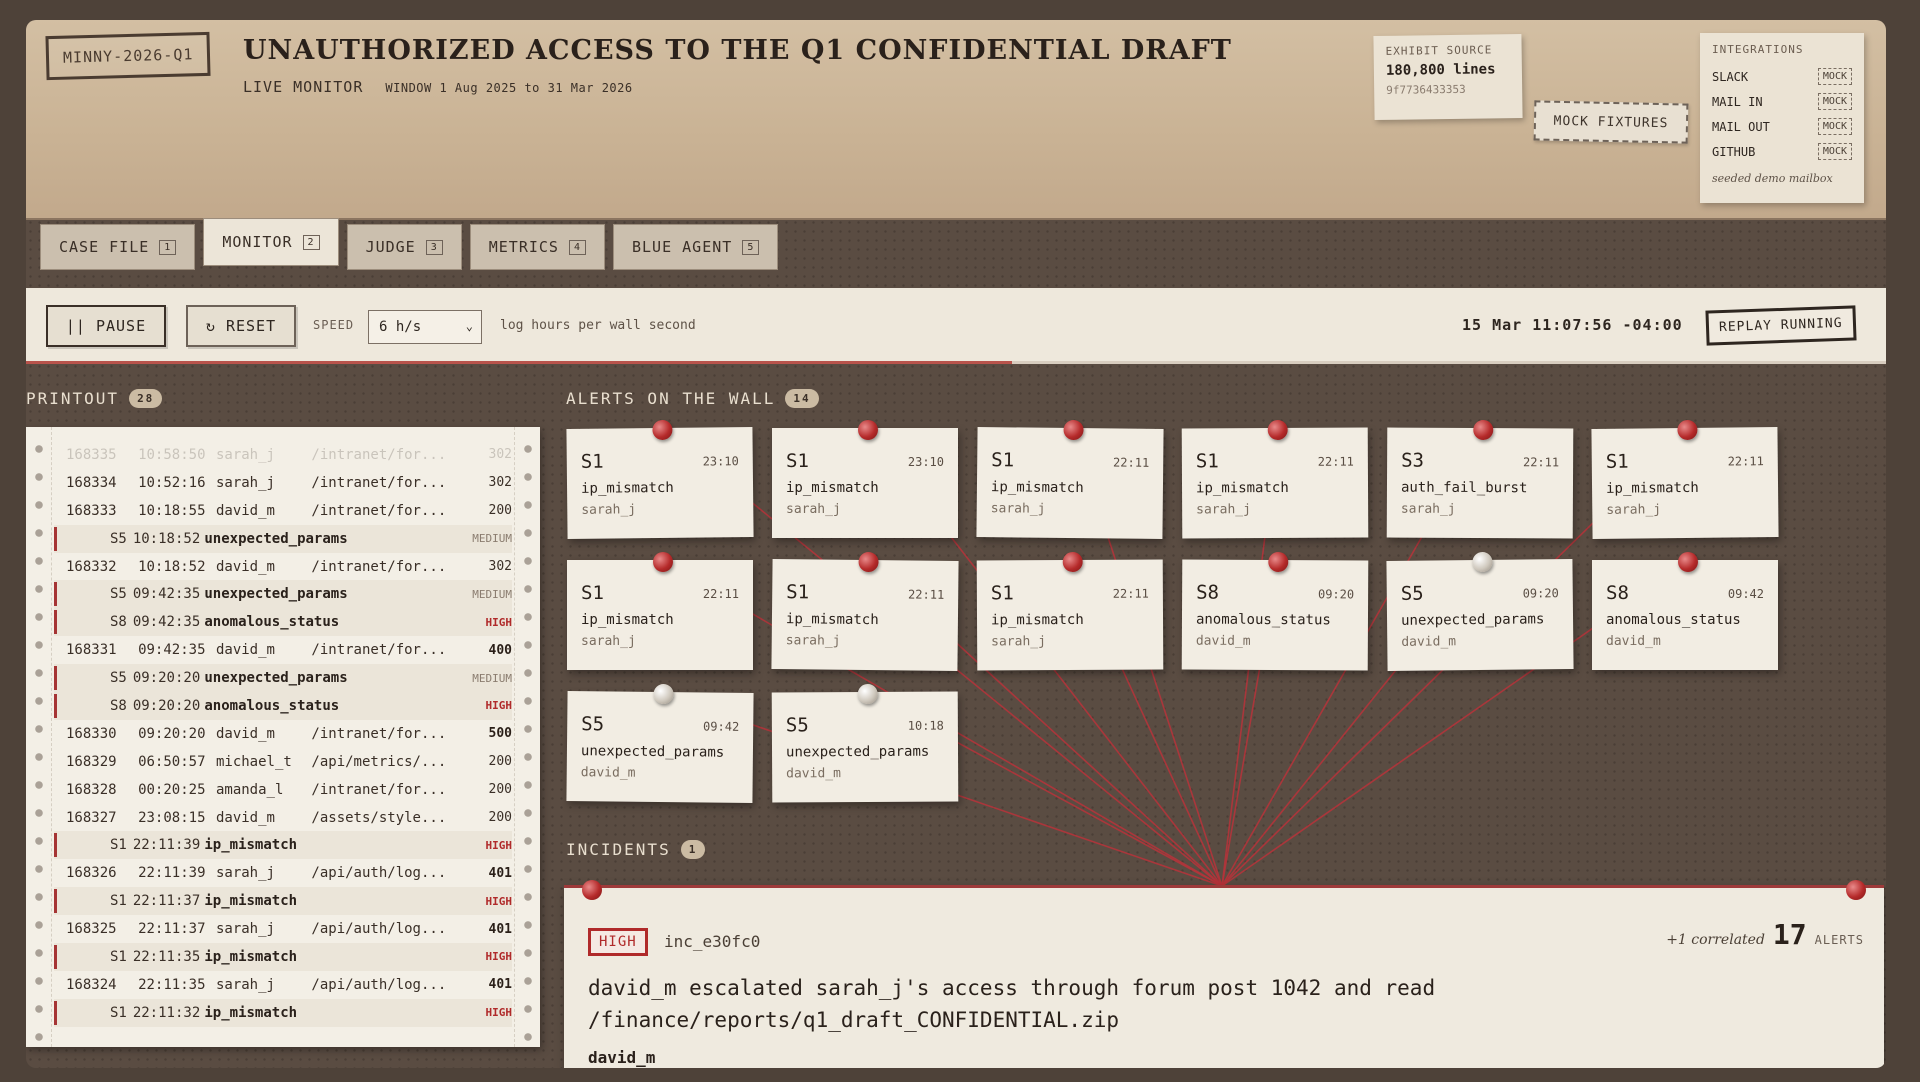  I want to click on tab-case-file: CASE FILE 1, so click(118, 247).